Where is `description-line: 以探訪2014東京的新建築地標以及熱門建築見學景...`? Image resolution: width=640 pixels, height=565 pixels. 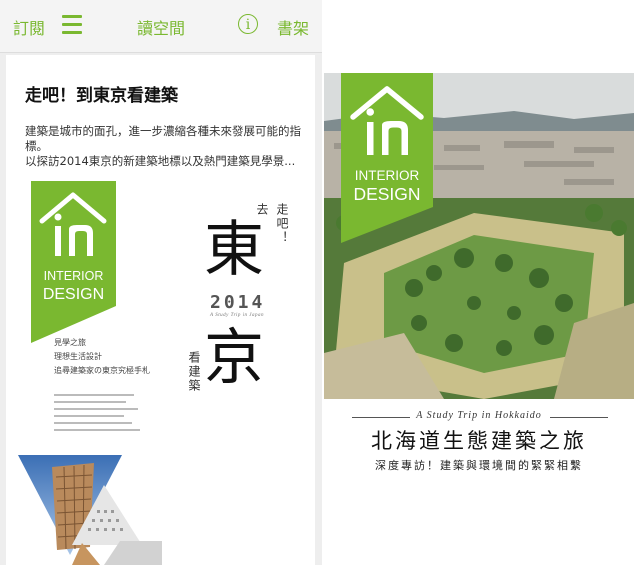 description-line: 以探訪2014東京的新建築地標以及熱門建築見學景... is located at coordinates (160, 161).